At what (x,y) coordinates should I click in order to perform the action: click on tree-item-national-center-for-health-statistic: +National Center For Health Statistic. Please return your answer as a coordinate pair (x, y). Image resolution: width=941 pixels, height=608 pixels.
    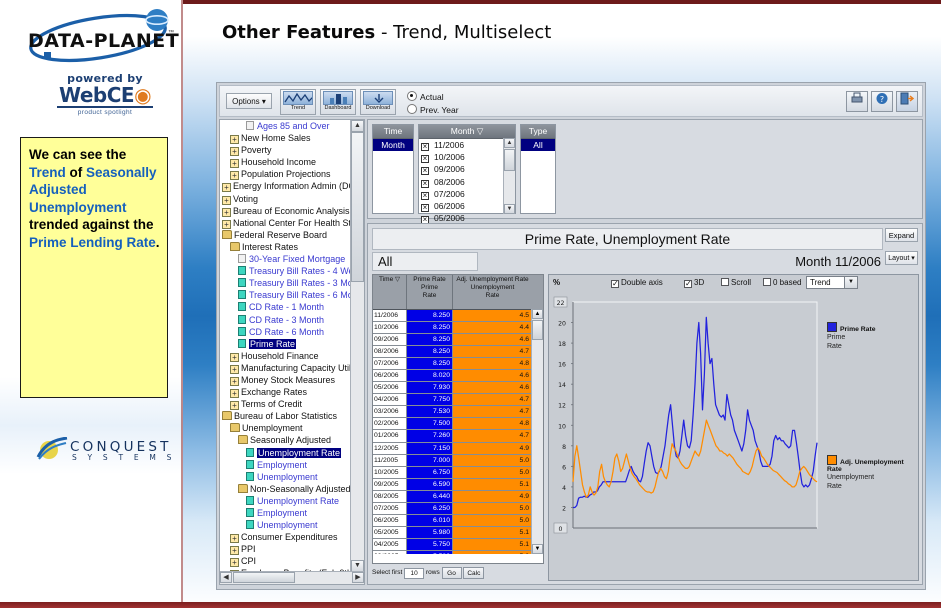
    Looking at the image, I should click on (286, 223).